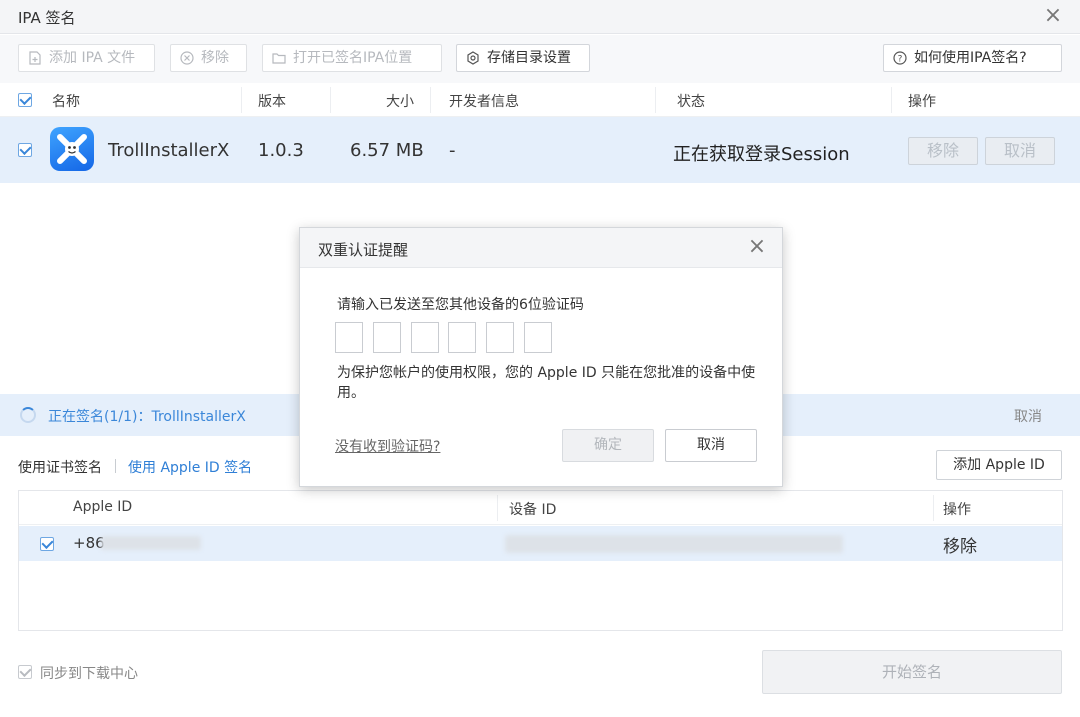  What do you see at coordinates (363, 250) in the screenshot?
I see `dialog-title: 双重认证提醒` at bounding box center [363, 250].